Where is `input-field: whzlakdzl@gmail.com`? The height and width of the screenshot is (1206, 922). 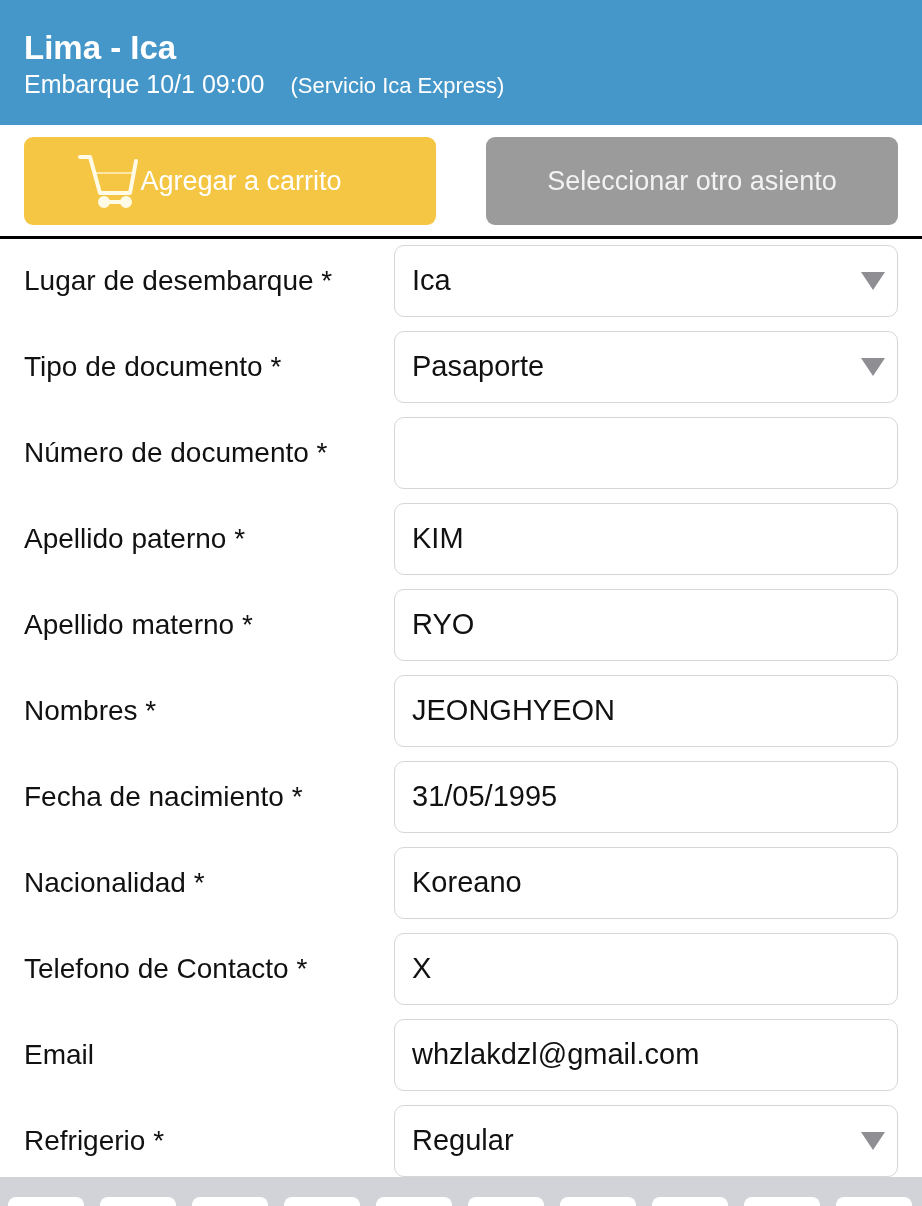
input-field: whzlakdzl@gmail.com is located at coordinates (646, 1055).